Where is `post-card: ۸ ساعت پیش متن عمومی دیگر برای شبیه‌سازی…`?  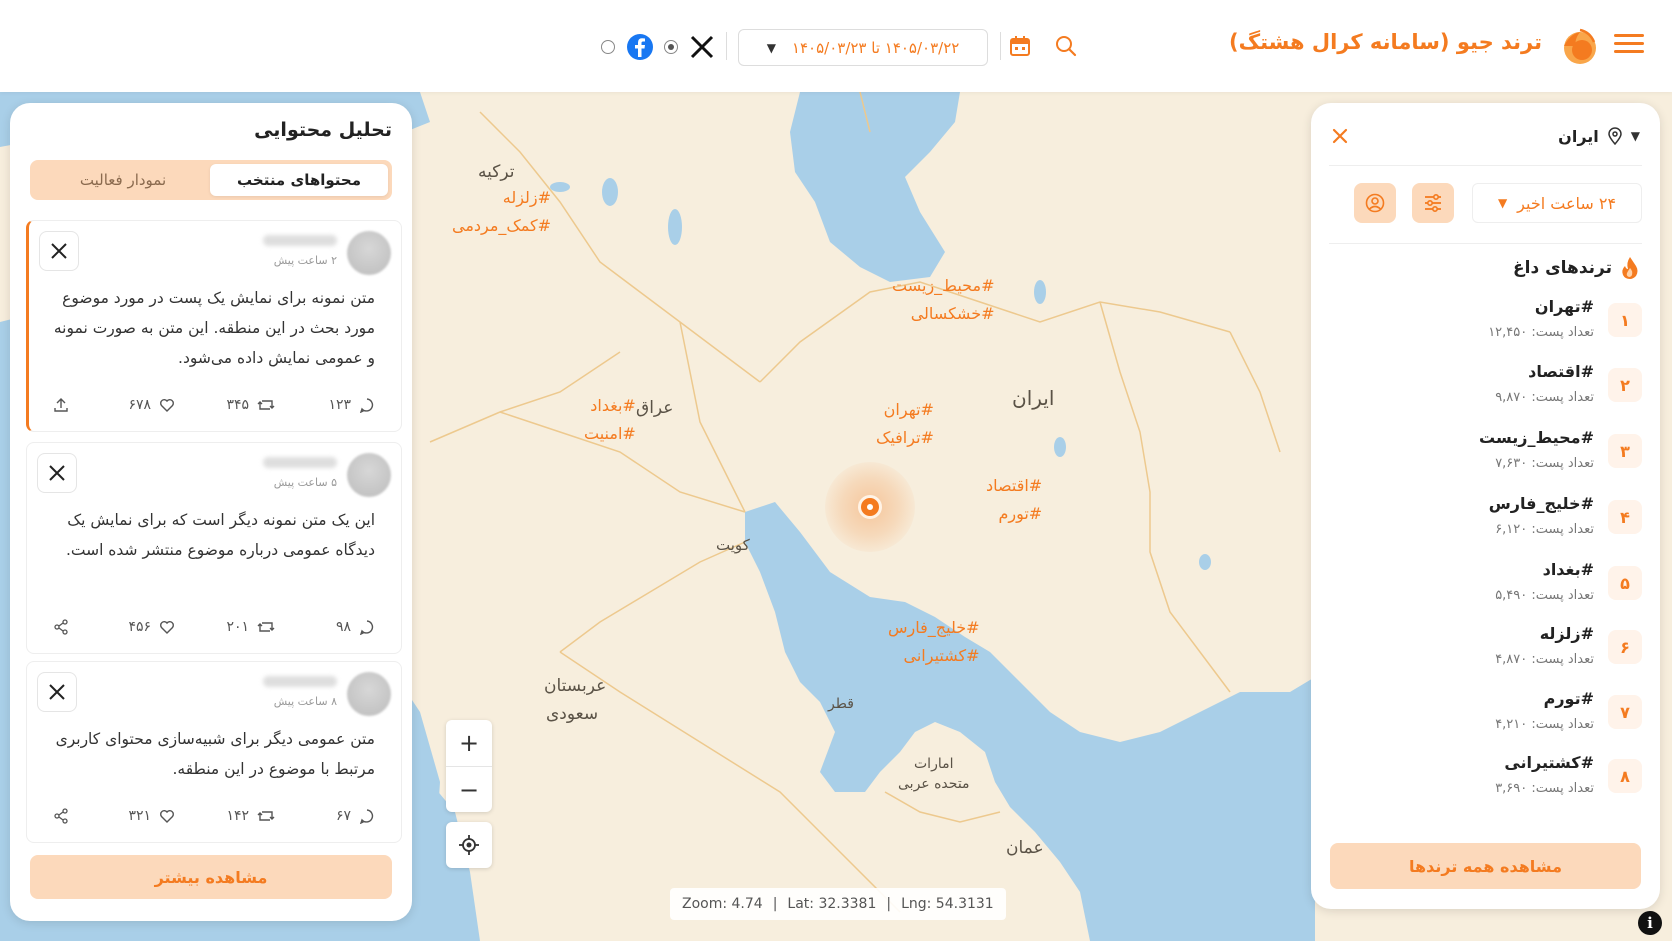
post-card: ۸ ساعت پیش متن عمومی دیگر برای شبیه‌سازی… is located at coordinates (214, 752).